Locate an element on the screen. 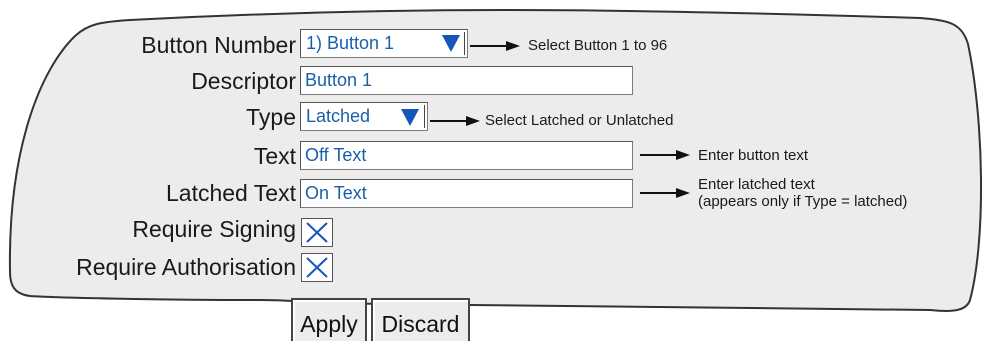 This screenshot has height=348, width=986. require-authorisation-label: Require Authorisation is located at coordinates (186, 267).